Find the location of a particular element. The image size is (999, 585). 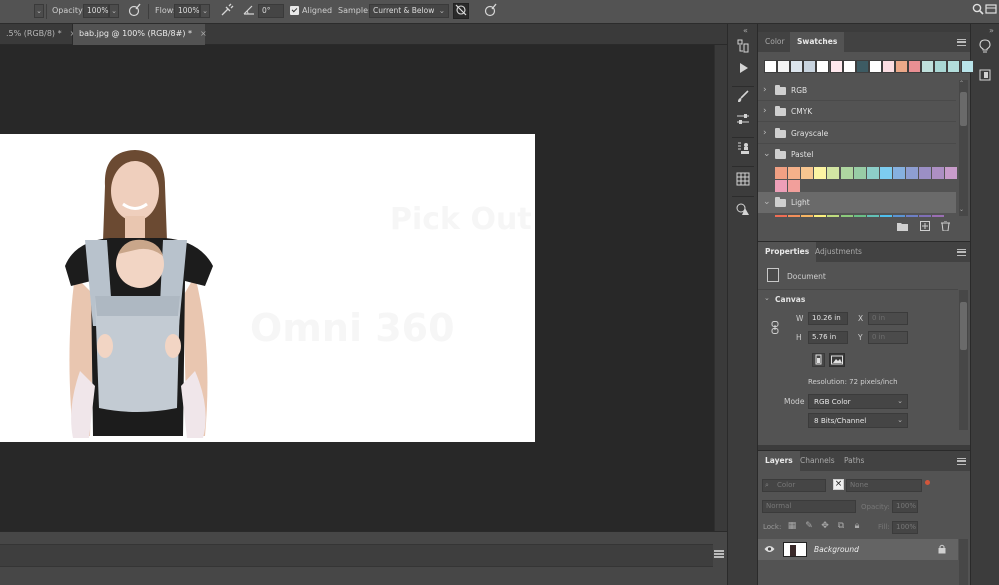

layer-opacity-input: 100% is located at coordinates (905, 506).